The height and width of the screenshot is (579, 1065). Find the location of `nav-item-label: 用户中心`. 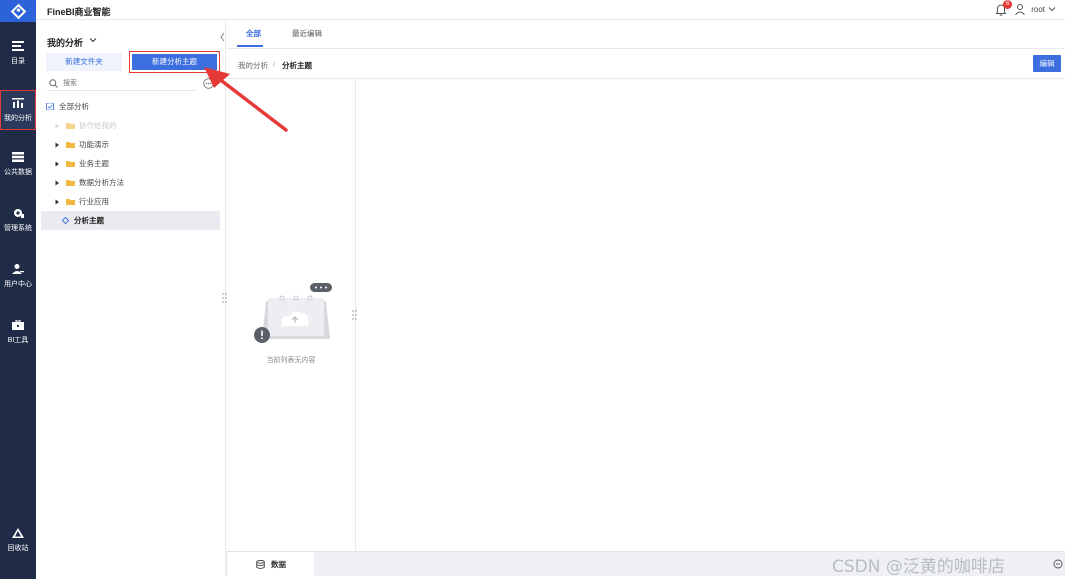

nav-item-label: 用户中心 is located at coordinates (18, 284).